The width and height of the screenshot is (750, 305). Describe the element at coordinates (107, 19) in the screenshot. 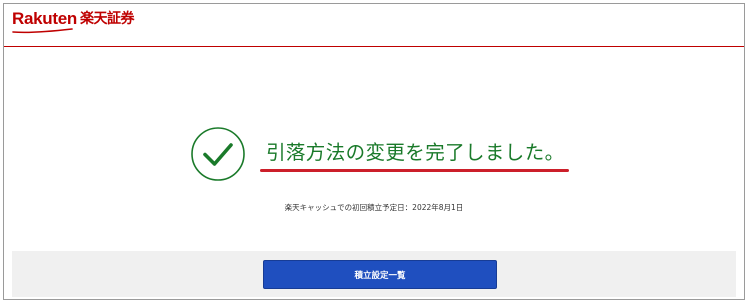

I see `logo-japanese-text: 楽天証券` at that location.